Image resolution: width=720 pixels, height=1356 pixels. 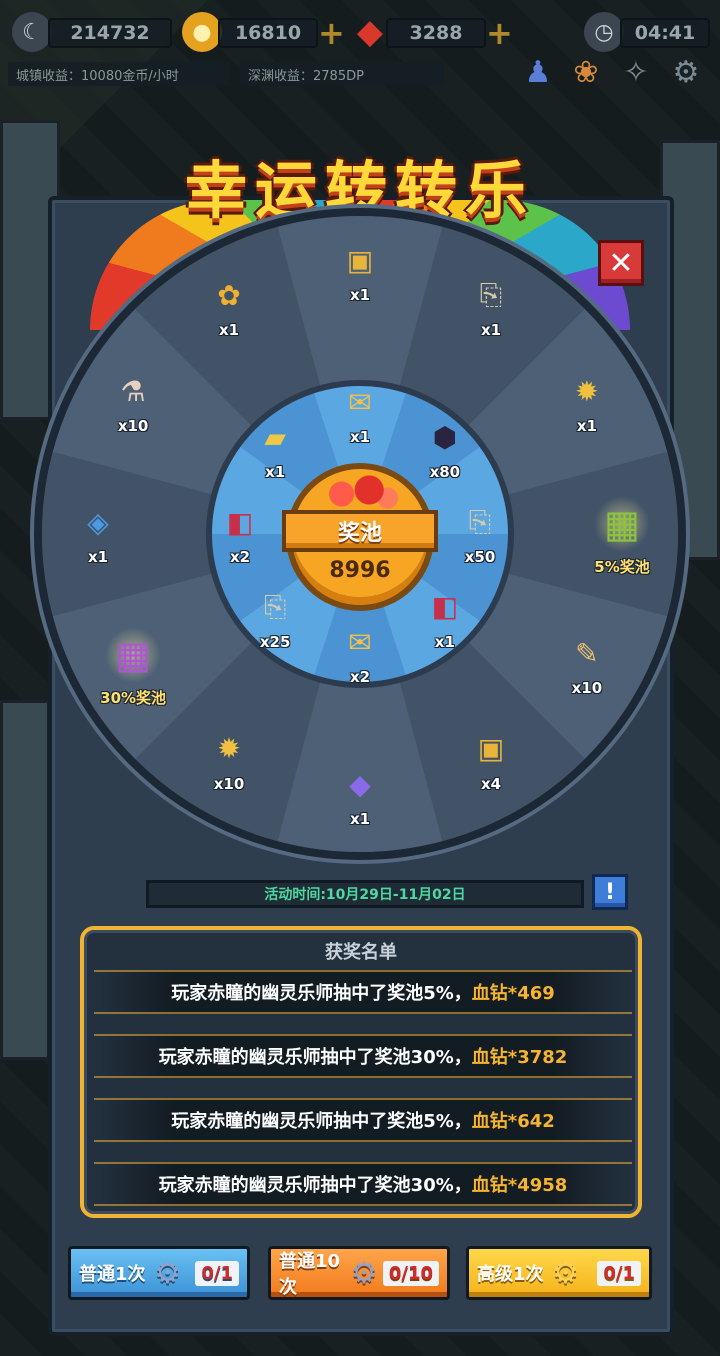 I want to click on score-display: 214732, so click(x=110, y=33).